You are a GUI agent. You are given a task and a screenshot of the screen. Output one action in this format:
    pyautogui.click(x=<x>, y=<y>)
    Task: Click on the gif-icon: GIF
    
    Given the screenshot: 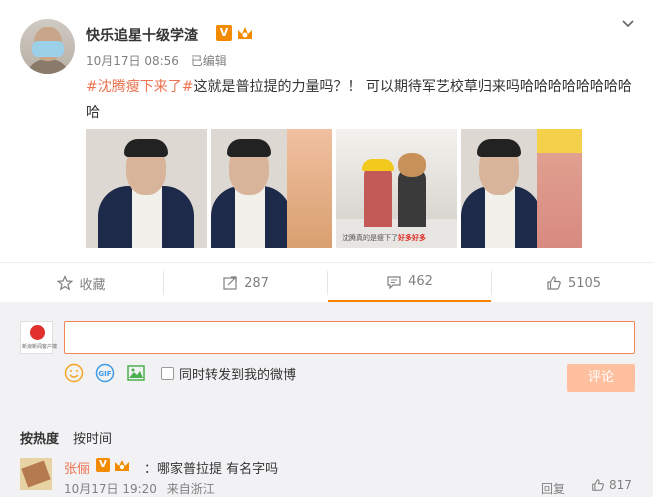 What is the action you would take?
    pyautogui.click(x=105, y=373)
    